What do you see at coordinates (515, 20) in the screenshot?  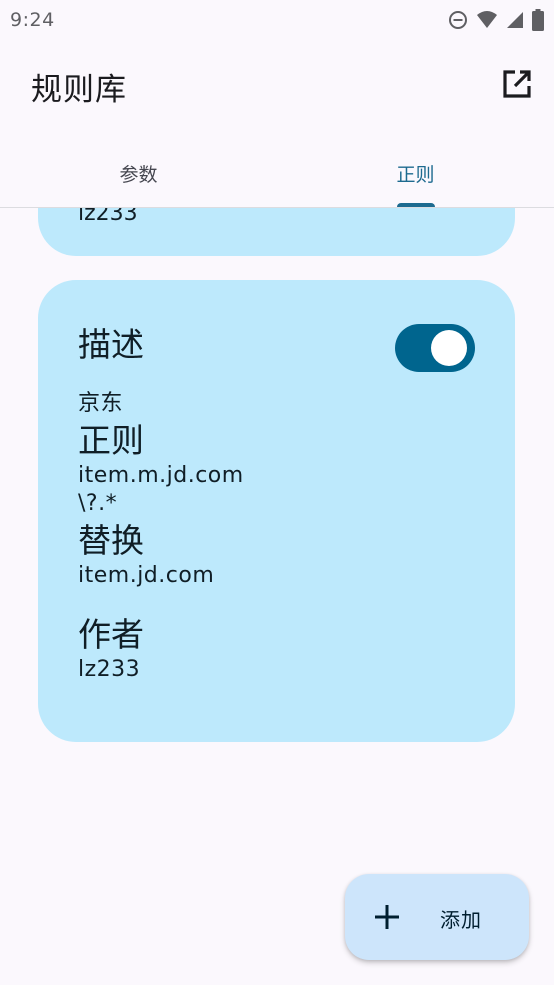 I see `signal-icon` at bounding box center [515, 20].